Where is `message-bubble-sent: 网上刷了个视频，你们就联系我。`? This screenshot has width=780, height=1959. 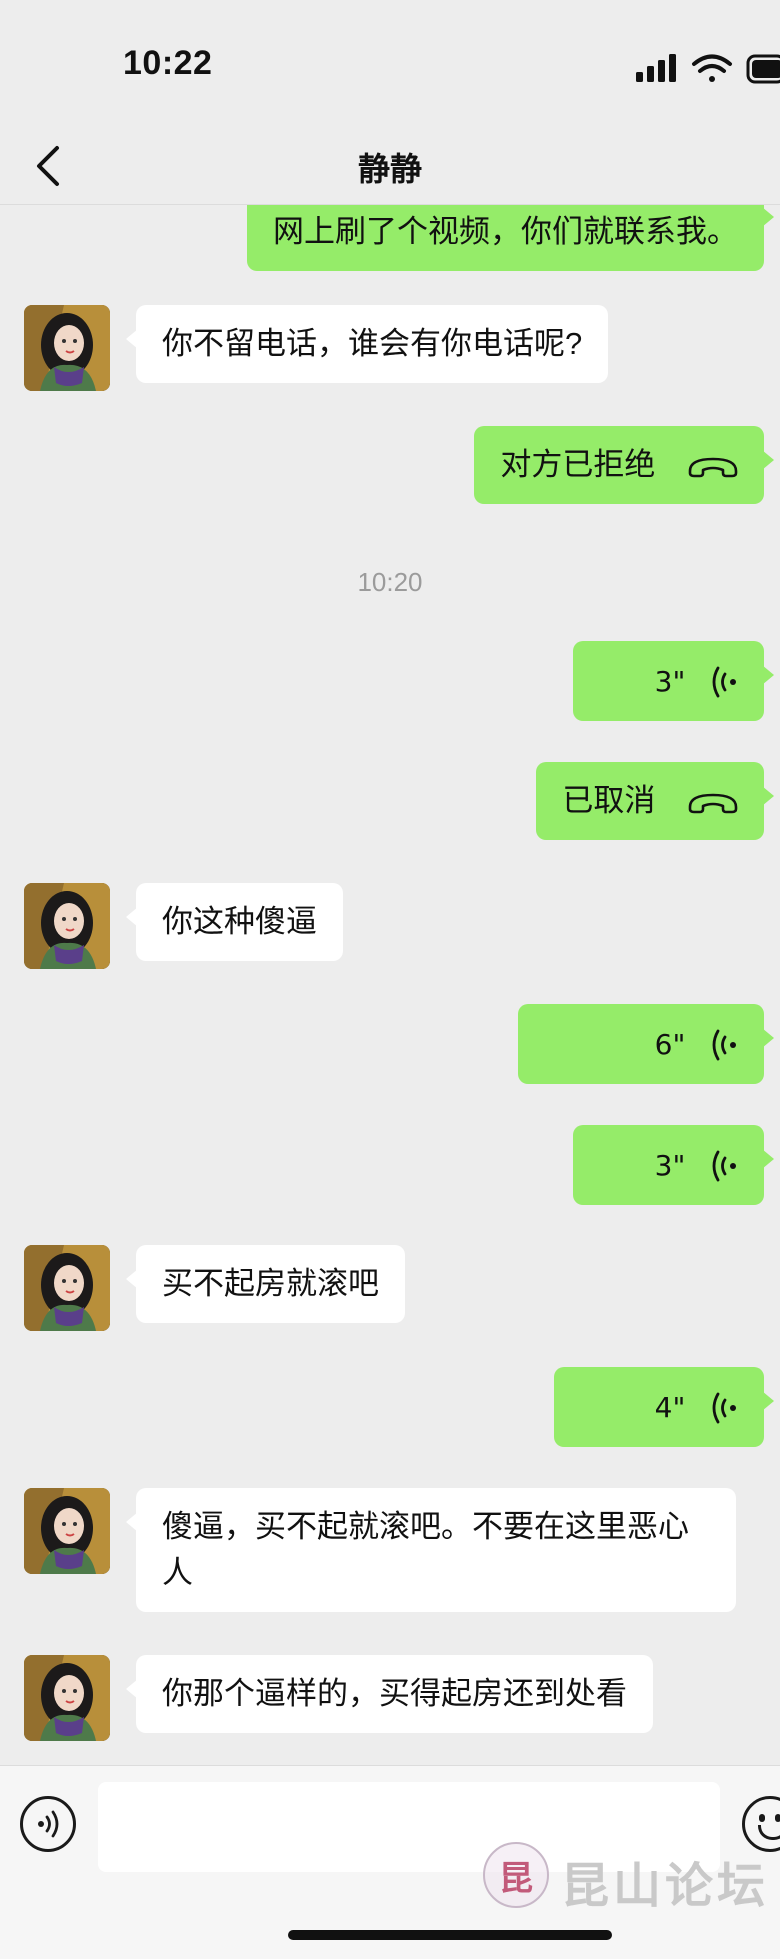
message-bubble-sent: 网上刷了个视频，你们就联系我。 is located at coordinates (510, 238).